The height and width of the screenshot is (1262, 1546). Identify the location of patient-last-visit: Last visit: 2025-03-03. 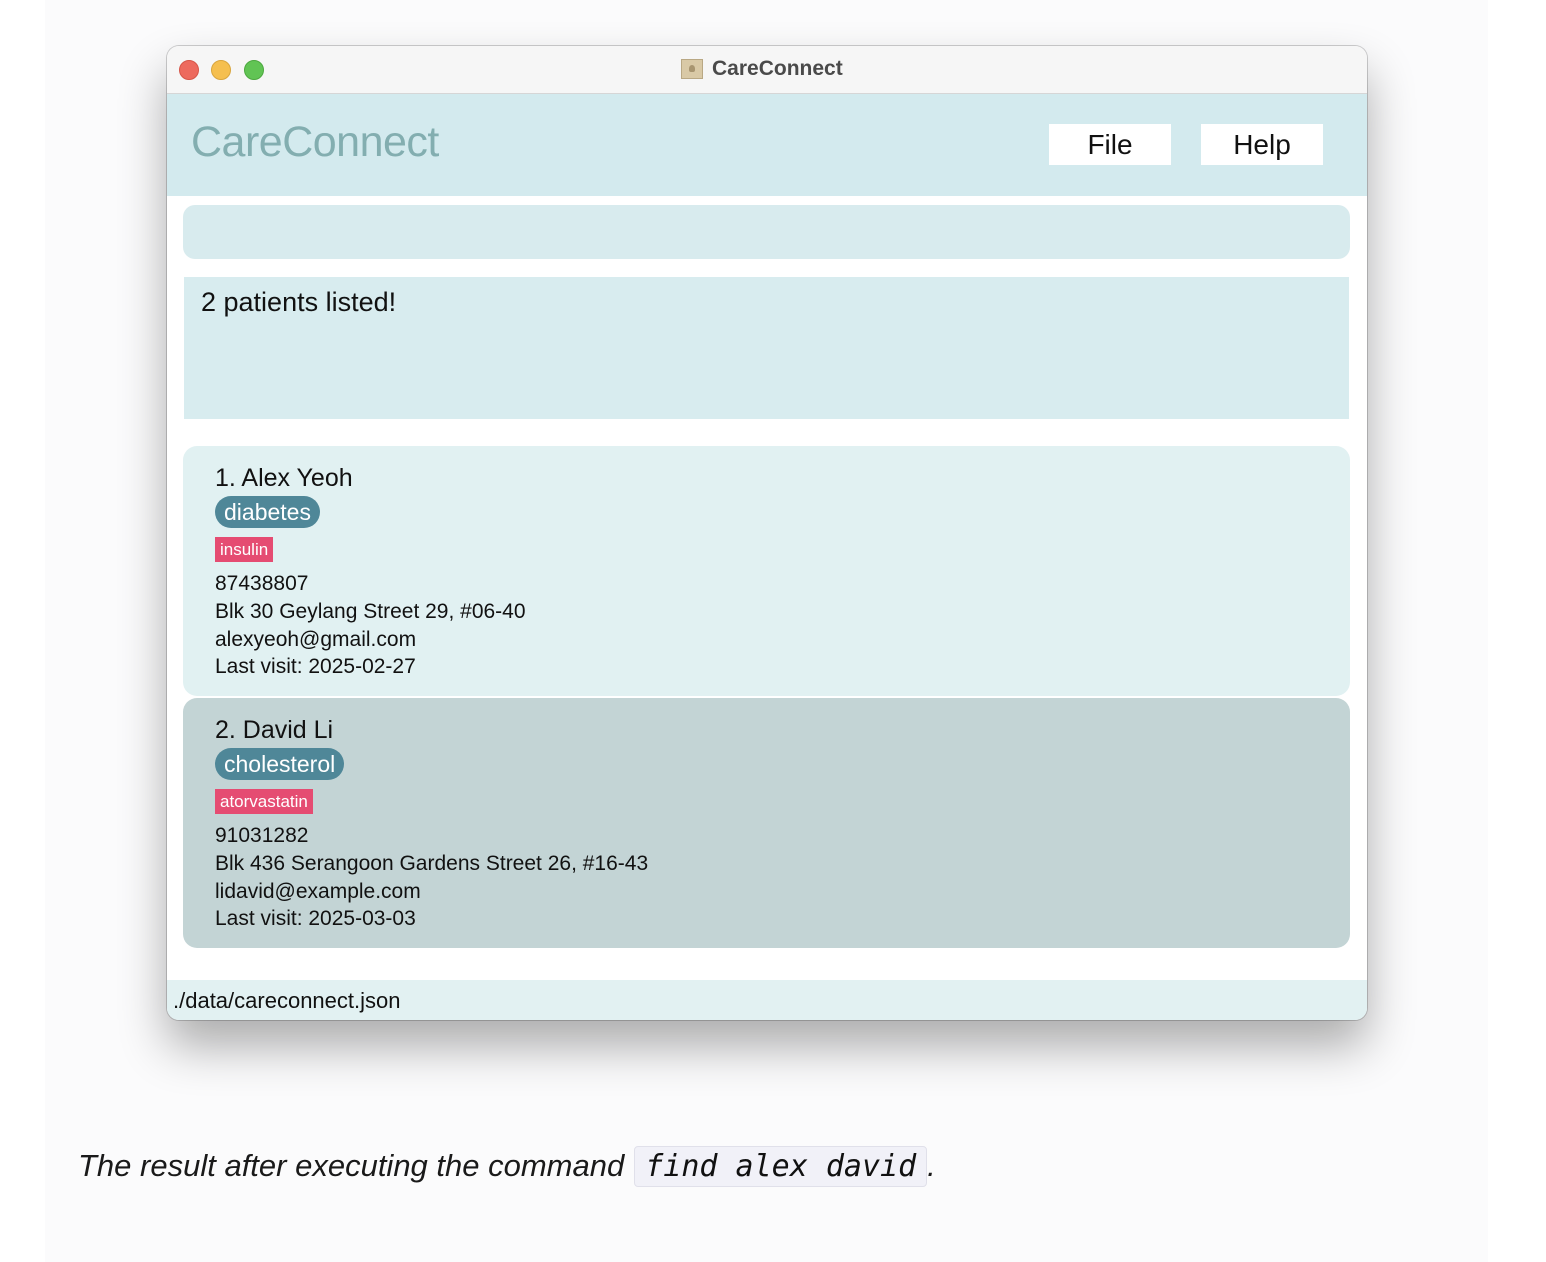
(315, 918).